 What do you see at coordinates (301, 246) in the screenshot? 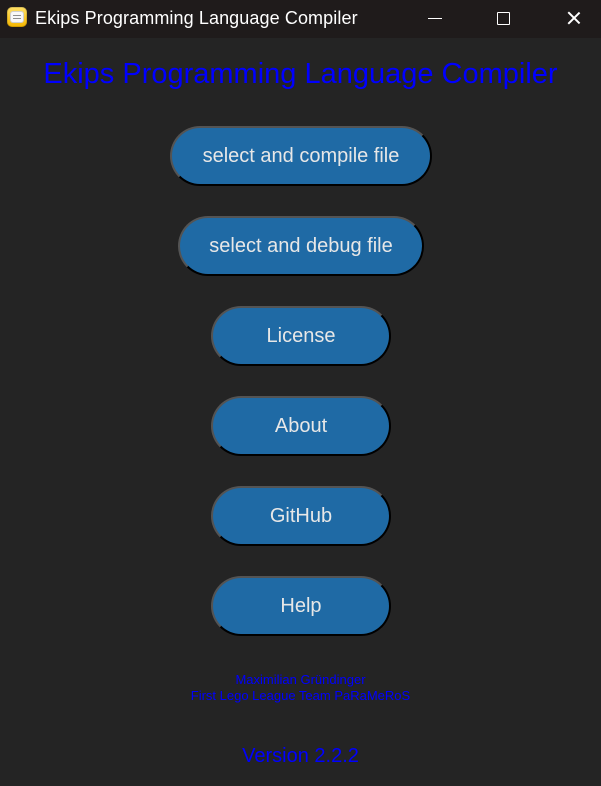
I see `select-and-debug-file-button: select and debug file` at bounding box center [301, 246].